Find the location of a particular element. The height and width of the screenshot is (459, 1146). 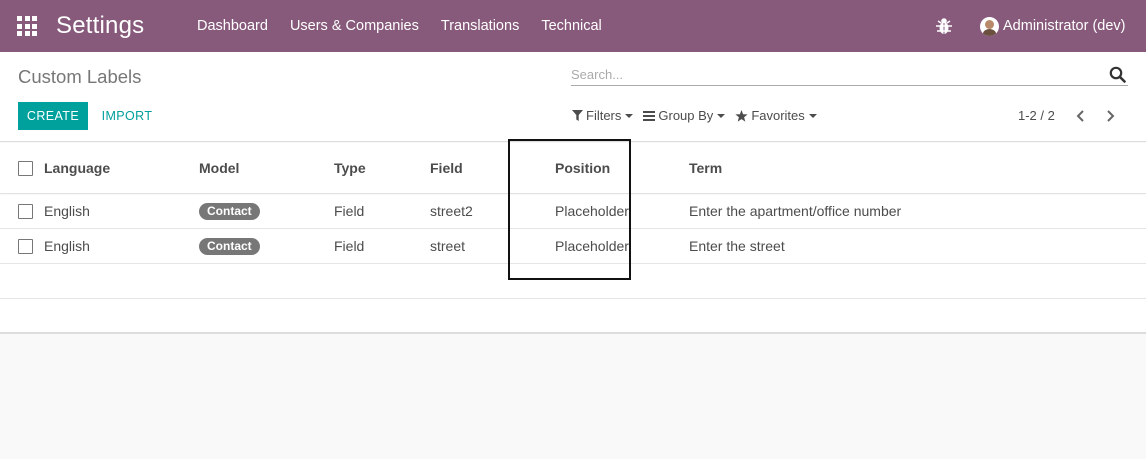

select-all-cell is located at coordinates (22, 168).